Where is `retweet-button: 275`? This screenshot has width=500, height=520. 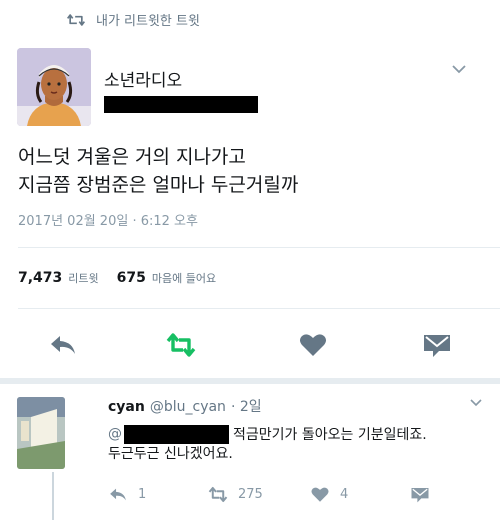 retweet-button: 275 is located at coordinates (235, 494).